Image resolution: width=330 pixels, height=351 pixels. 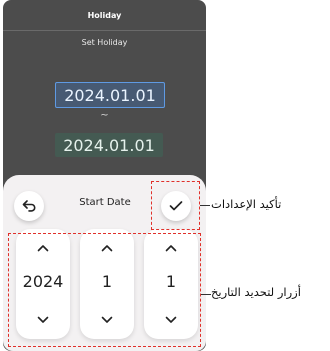 I want to click on confirm-settings-callout: تأكيد الإعدادات, so click(x=246, y=204).